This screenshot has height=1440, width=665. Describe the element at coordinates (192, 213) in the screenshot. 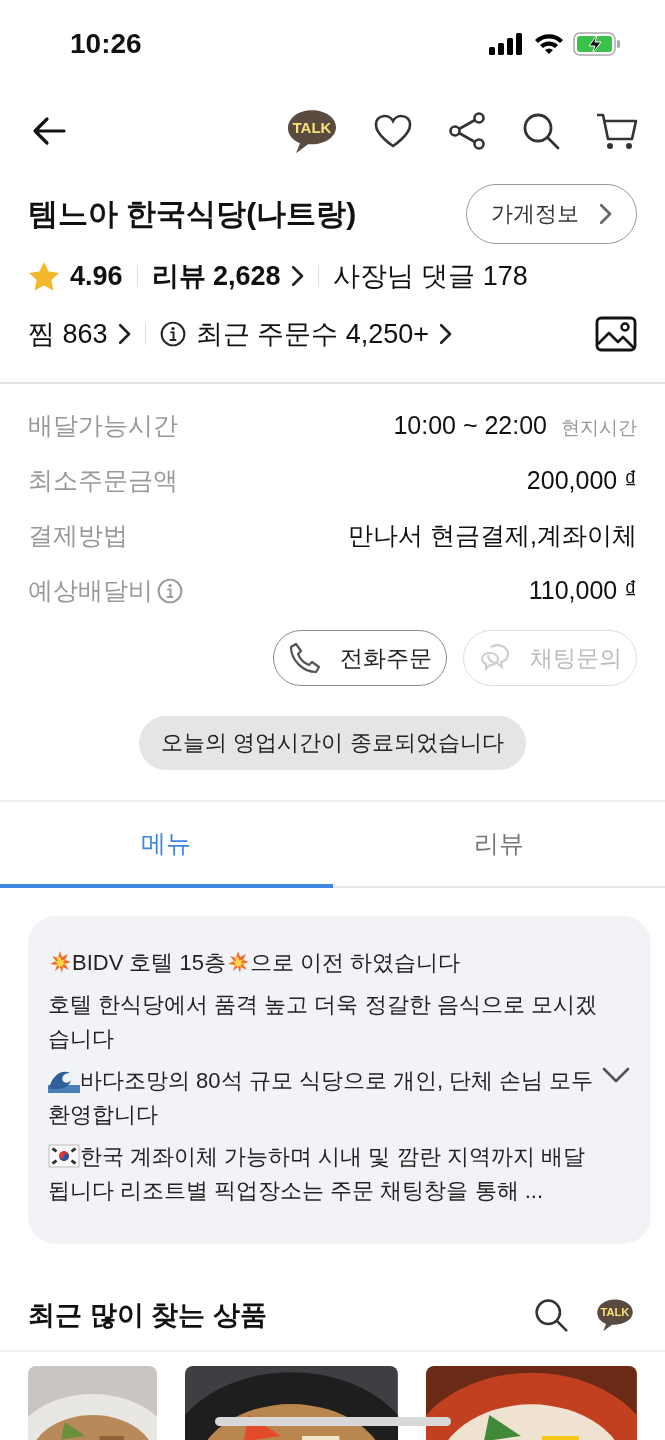

I see `store-name: 템느아 한국식당(나트랑)` at that location.